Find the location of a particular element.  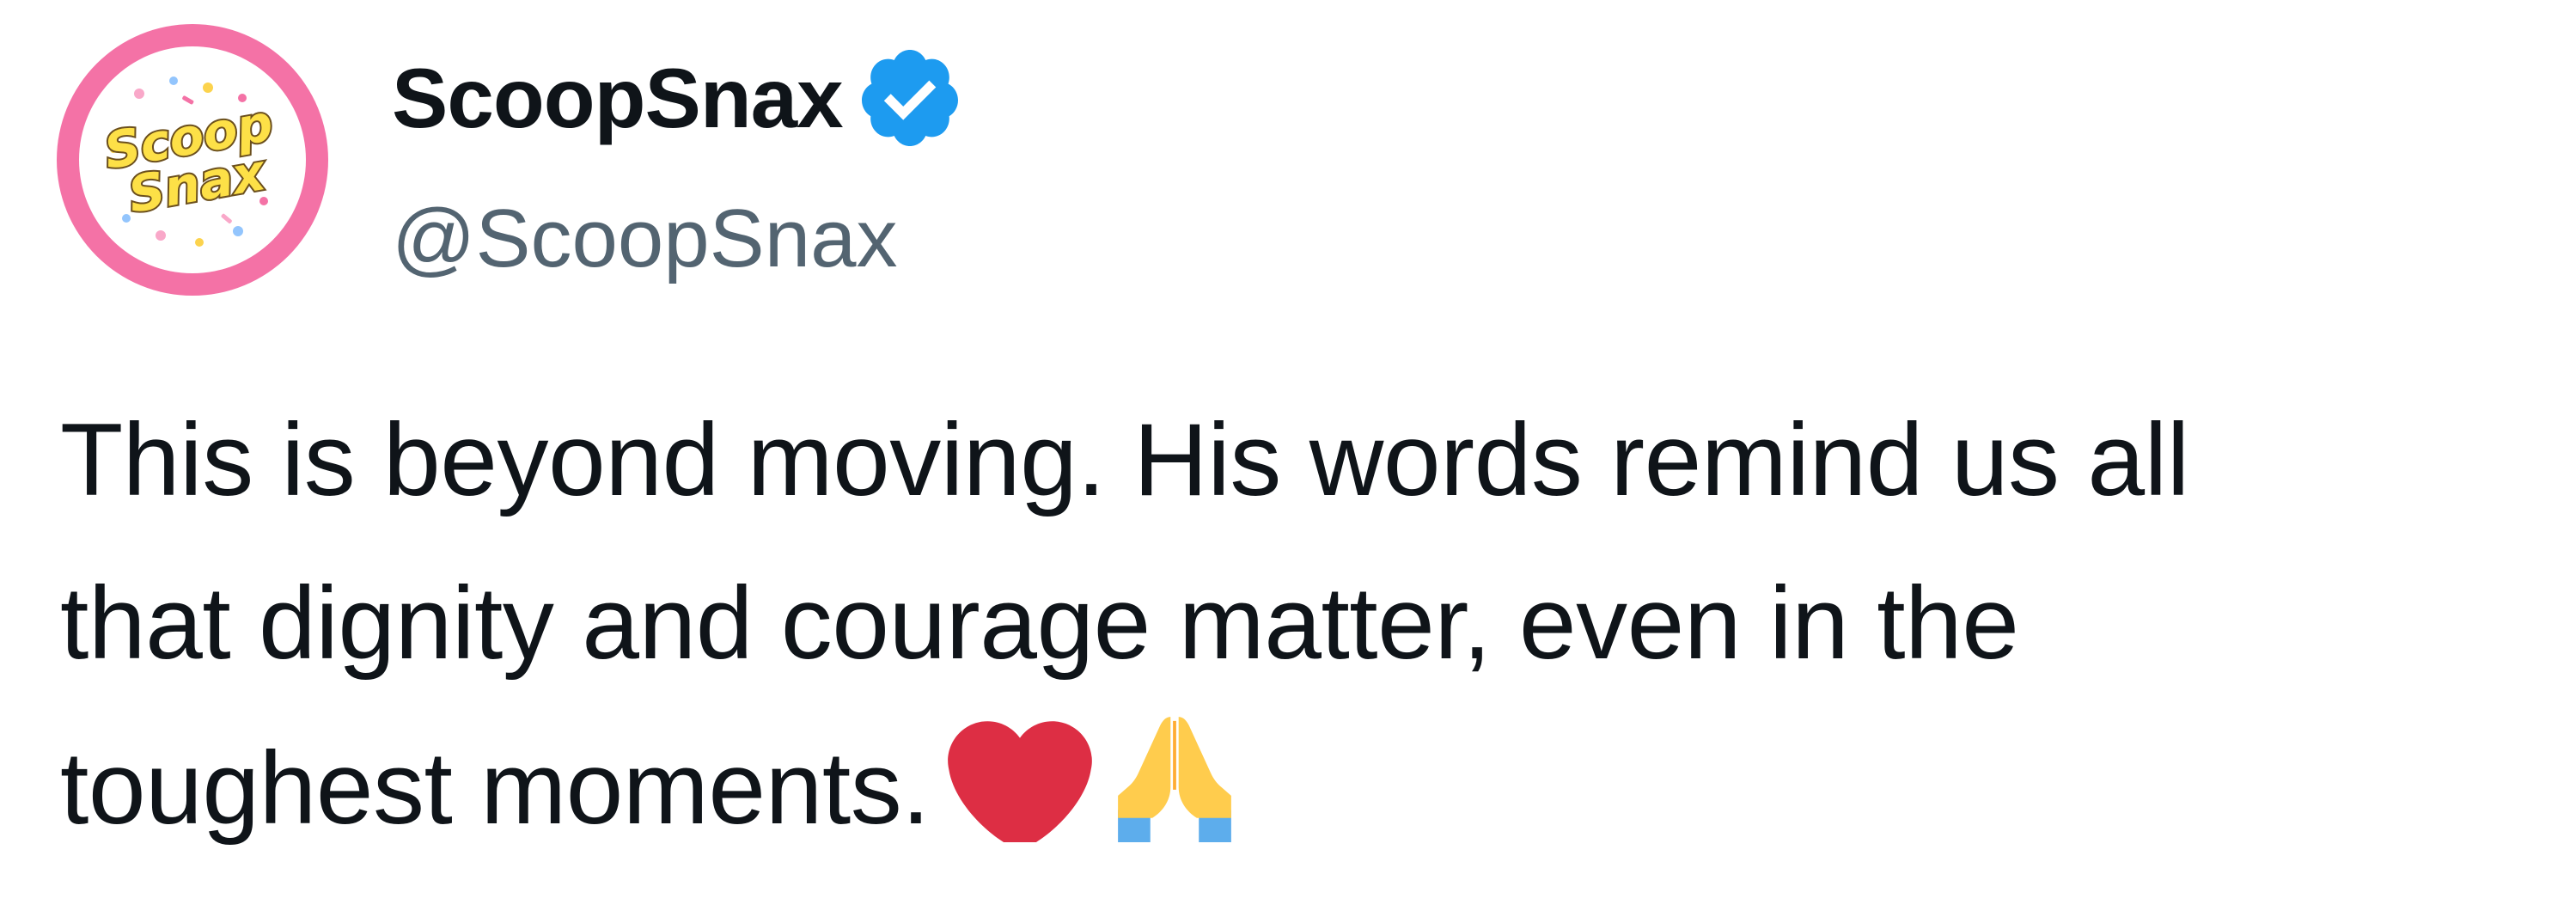

scoopsnax-logo-icon: Scoop Snax is located at coordinates (188, 161).